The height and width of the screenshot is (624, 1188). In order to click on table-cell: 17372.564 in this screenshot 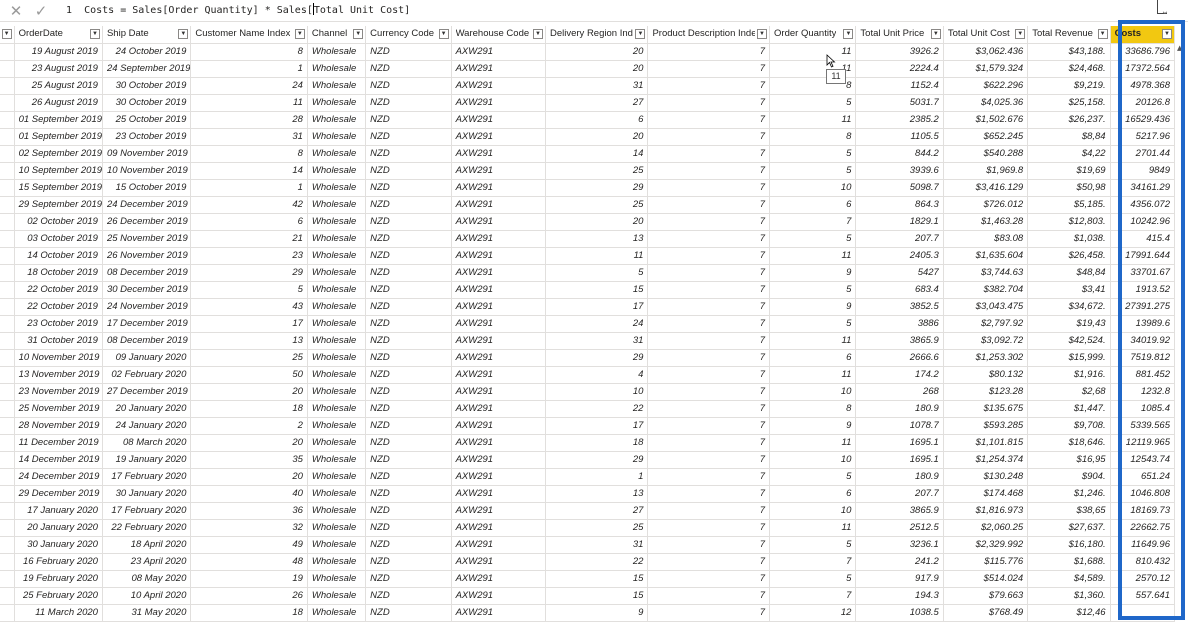, I will do `click(1142, 69)`.